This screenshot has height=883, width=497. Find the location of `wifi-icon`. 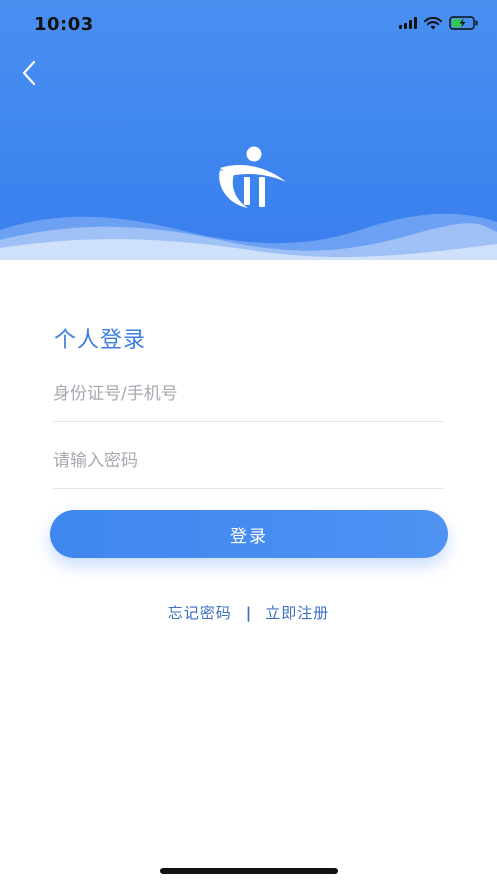

wifi-icon is located at coordinates (433, 22).